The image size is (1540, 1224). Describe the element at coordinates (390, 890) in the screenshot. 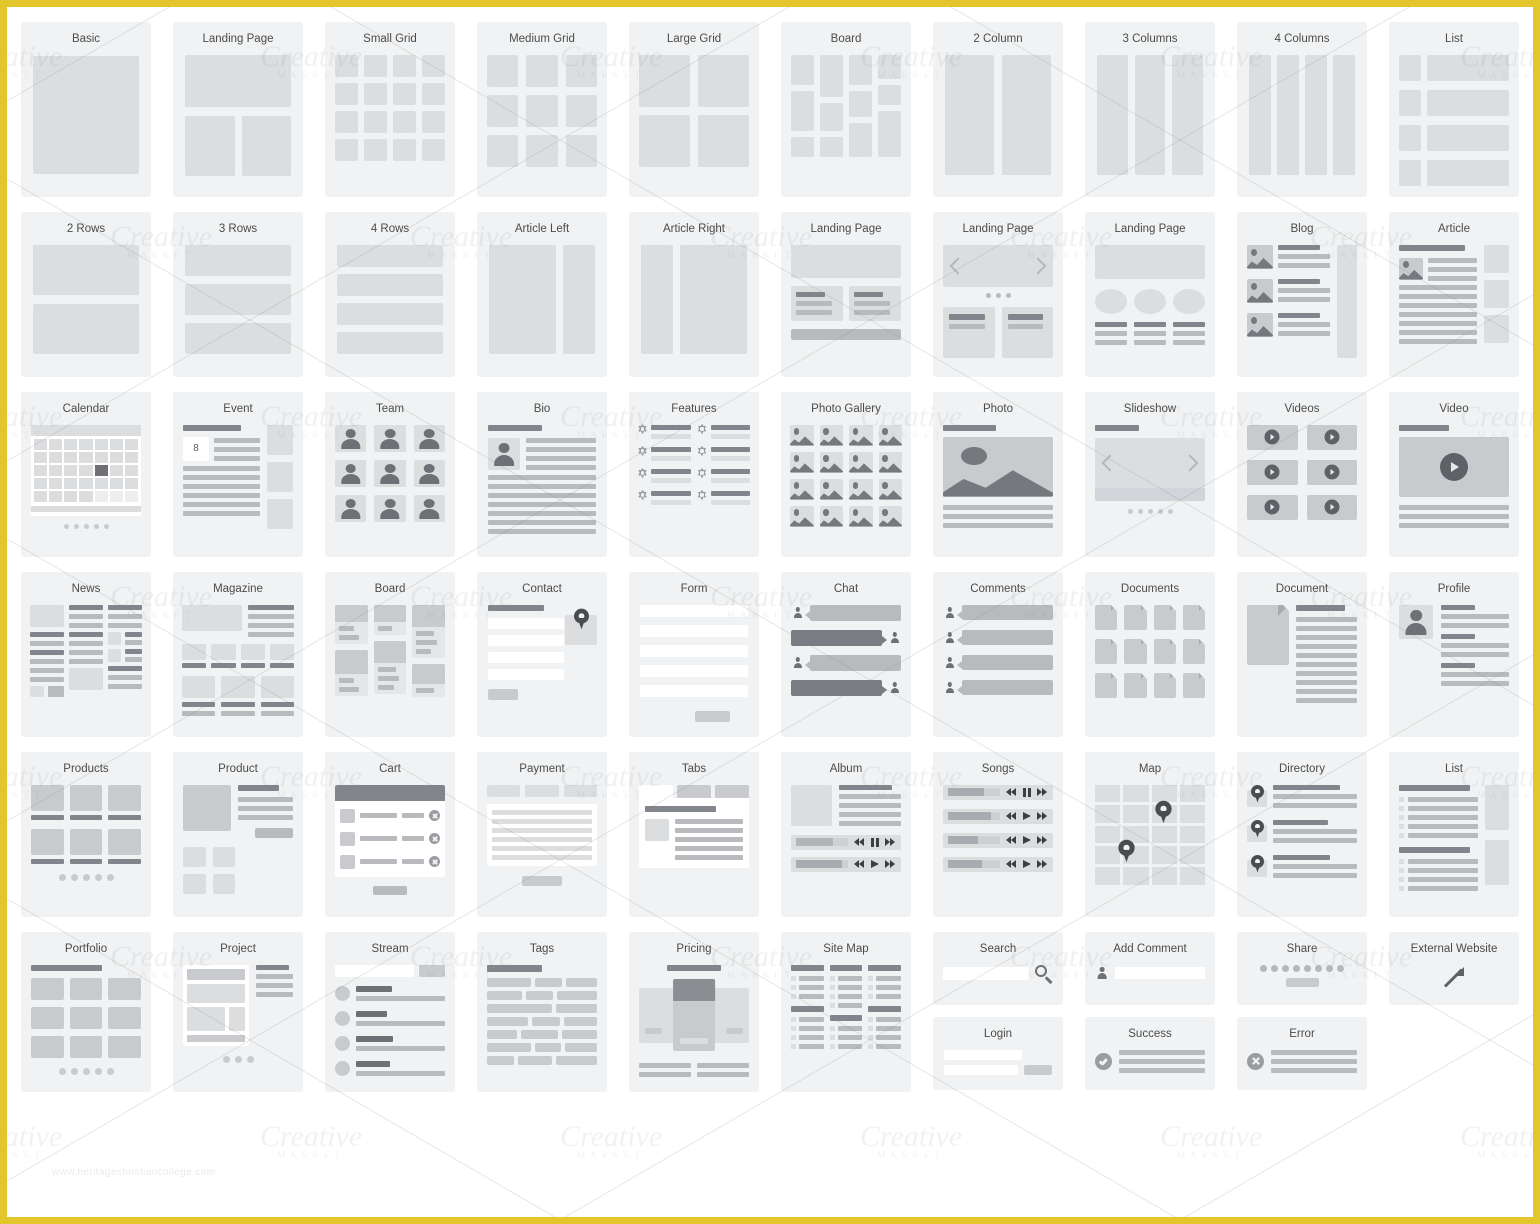

I see `cart-checkout-button` at that location.